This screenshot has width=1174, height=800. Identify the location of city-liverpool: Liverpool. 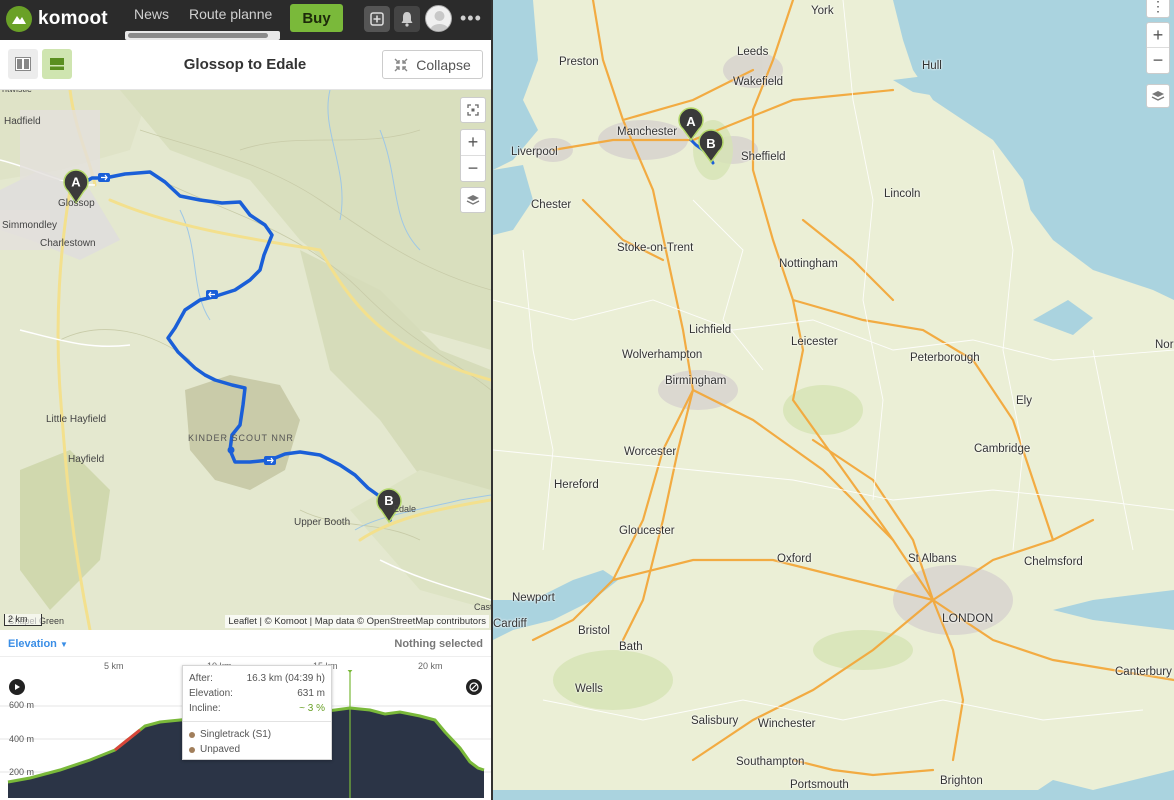
(534, 152).